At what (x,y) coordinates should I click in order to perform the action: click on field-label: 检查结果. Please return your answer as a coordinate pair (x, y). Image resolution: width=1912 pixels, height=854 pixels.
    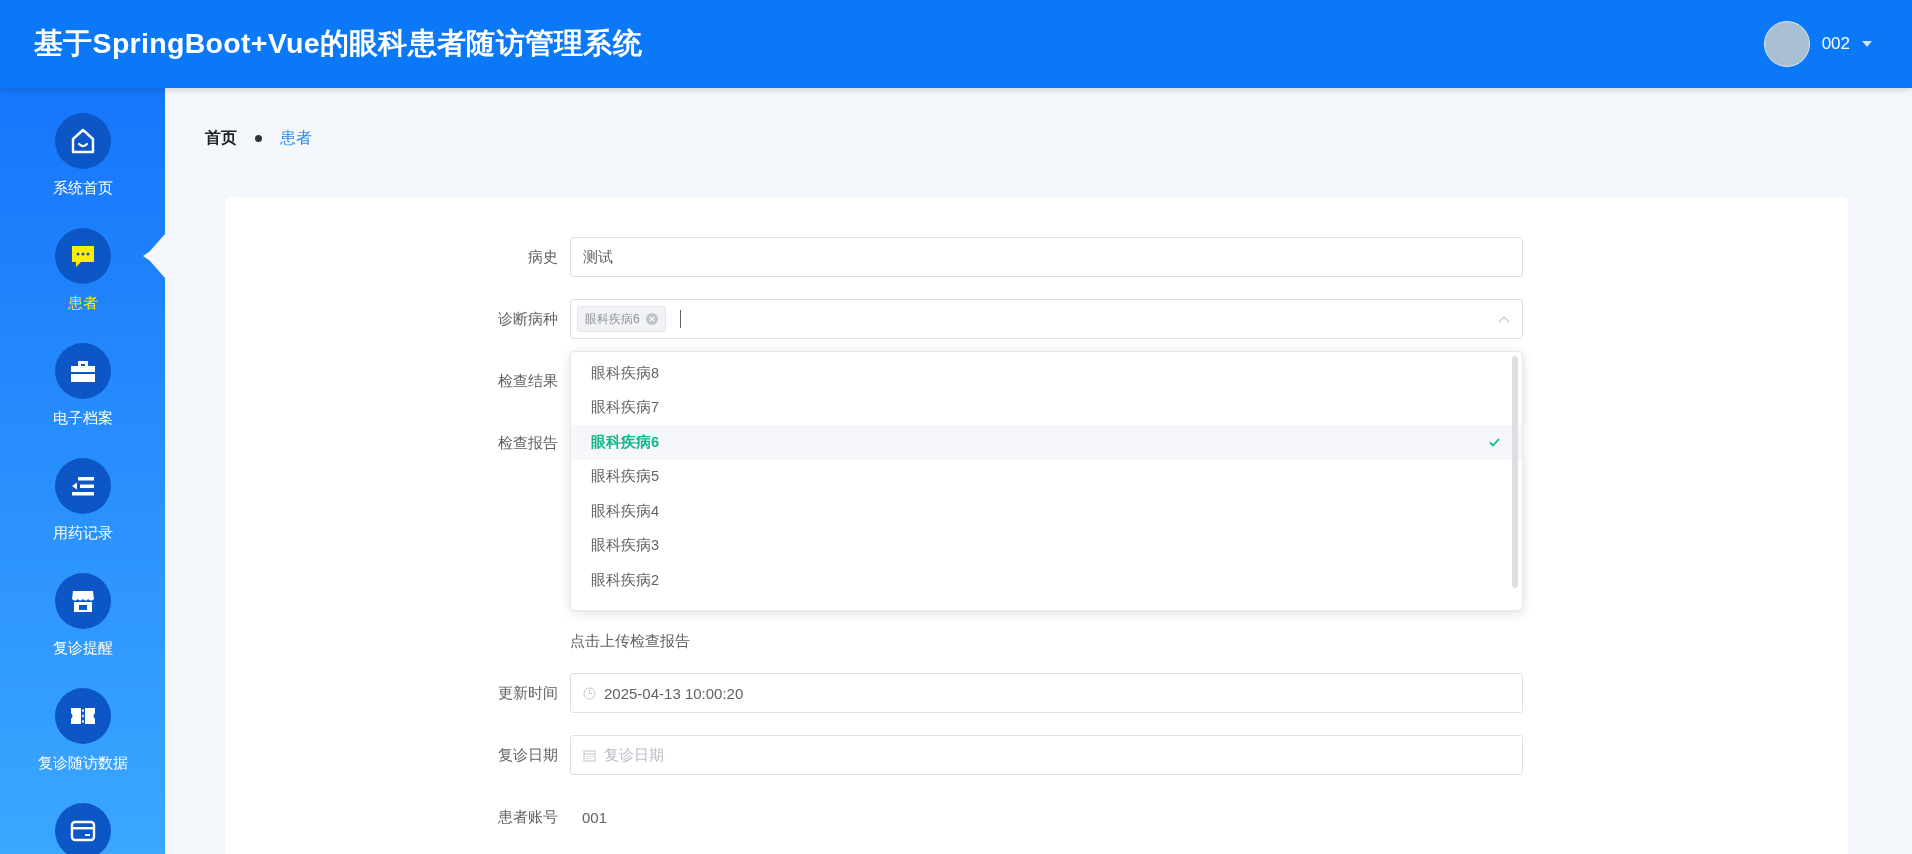
    Looking at the image, I should click on (527, 381).